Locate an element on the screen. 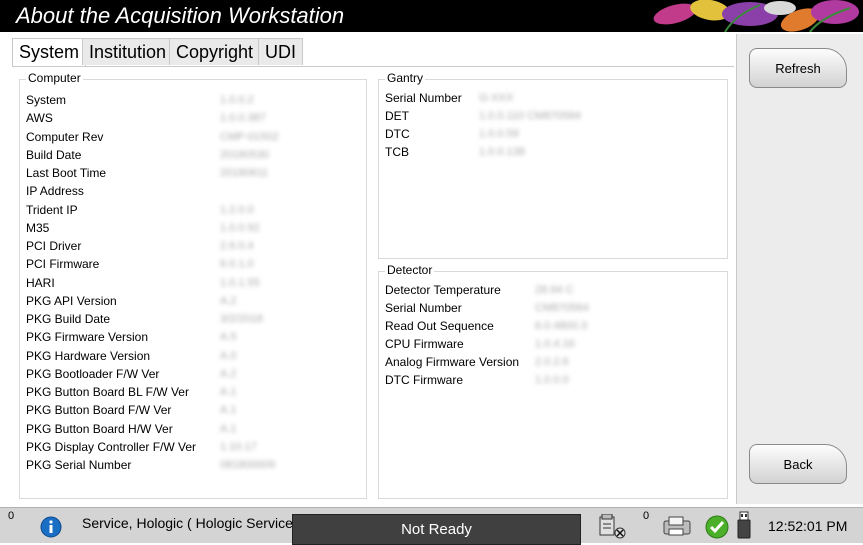 This screenshot has height=545, width=863. computer-row-value: CMP-01502 is located at coordinates (249, 136).